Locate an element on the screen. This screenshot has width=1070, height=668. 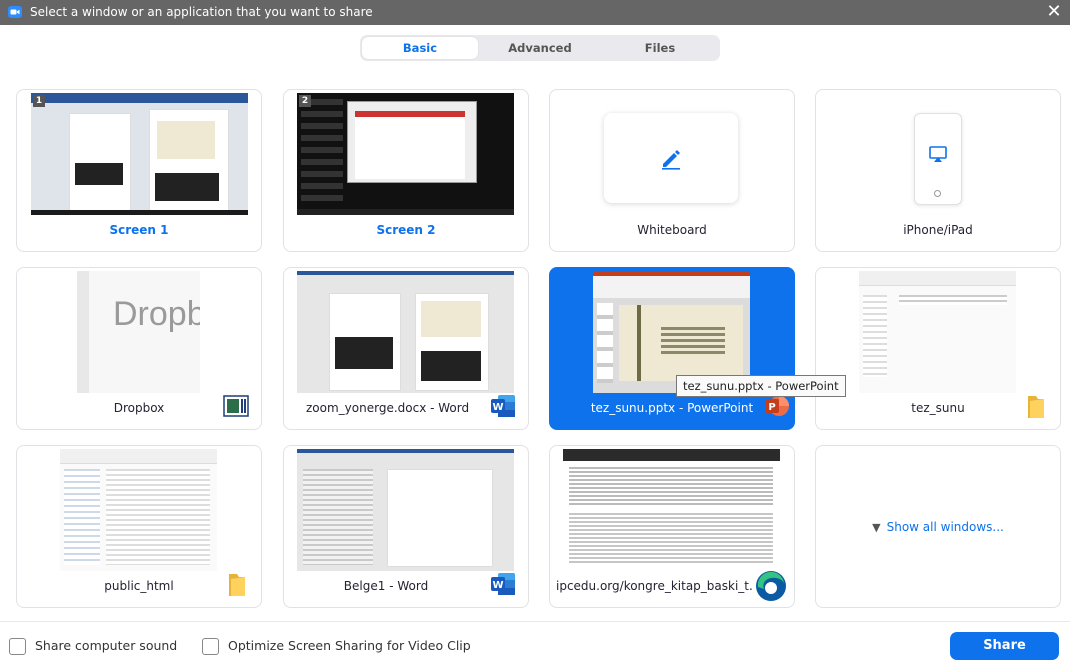
share-card-iphone-ipad: iPhone/iPad is located at coordinates (938, 170).